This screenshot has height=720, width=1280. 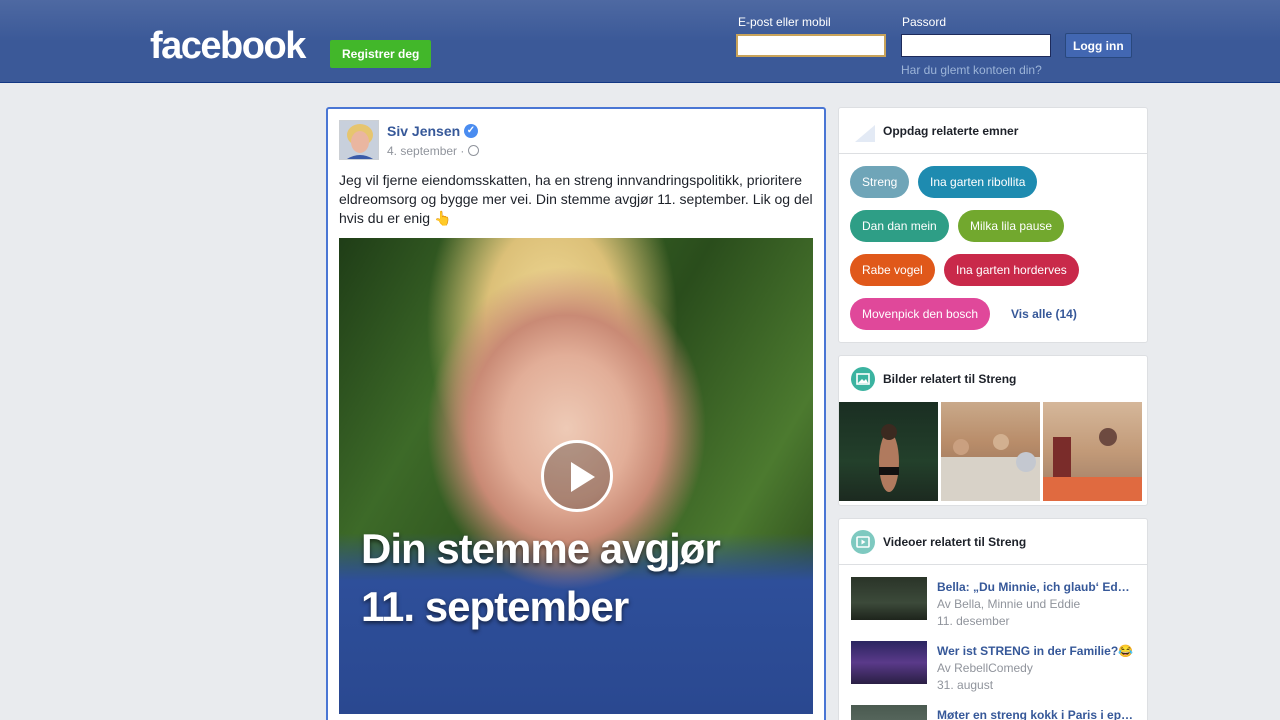 I want to click on video-caption: Din stemme avgjør 11. september, so click(x=541, y=578).